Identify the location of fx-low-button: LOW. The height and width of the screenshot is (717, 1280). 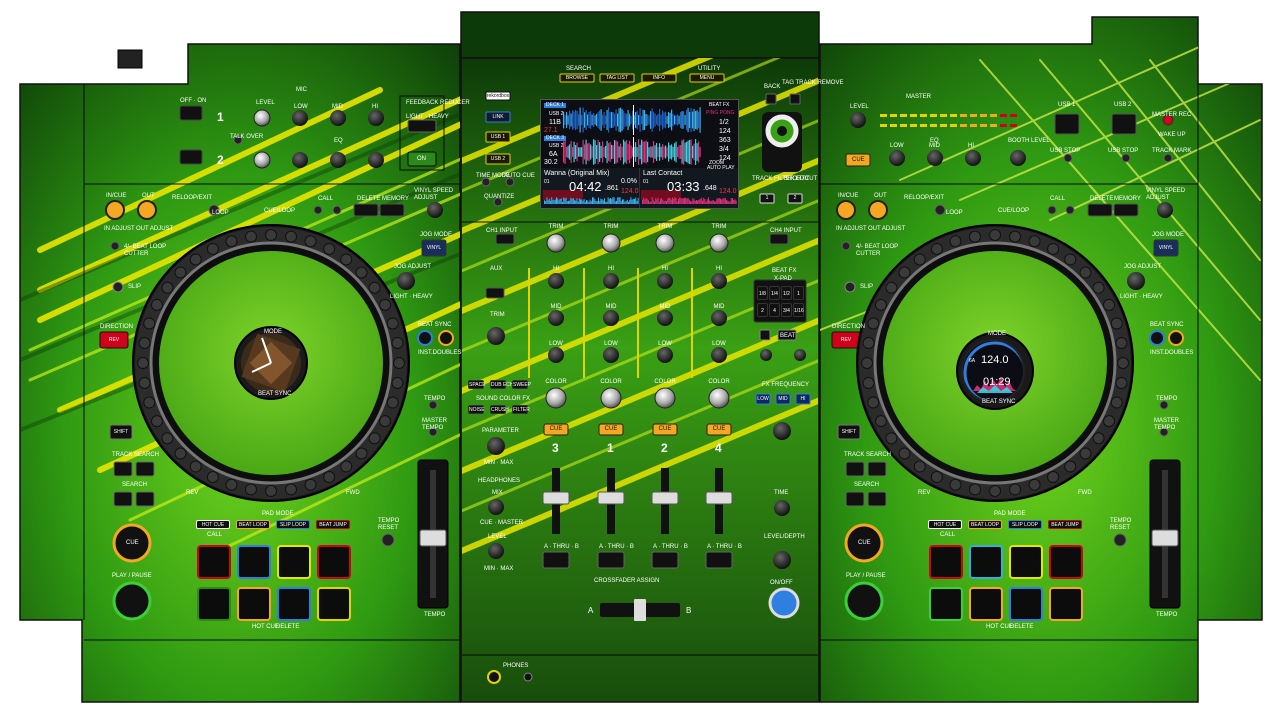
(763, 399).